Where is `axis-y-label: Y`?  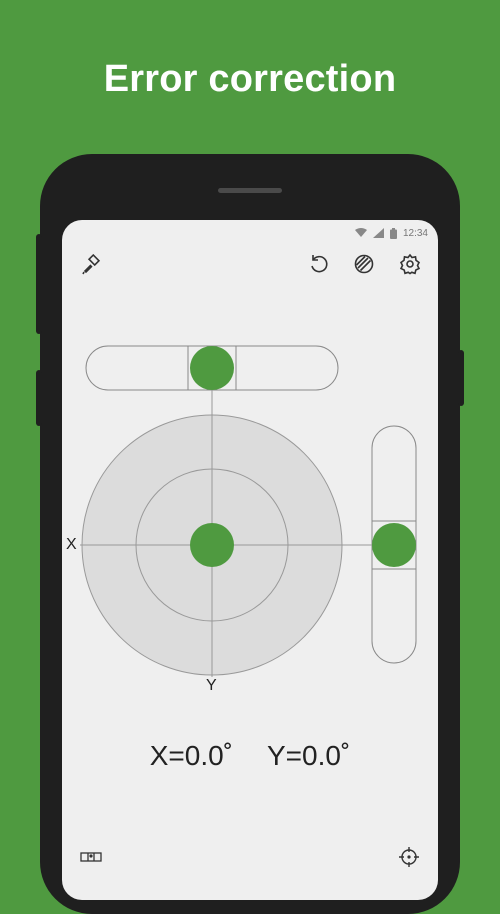 axis-y-label: Y is located at coordinates (211, 685).